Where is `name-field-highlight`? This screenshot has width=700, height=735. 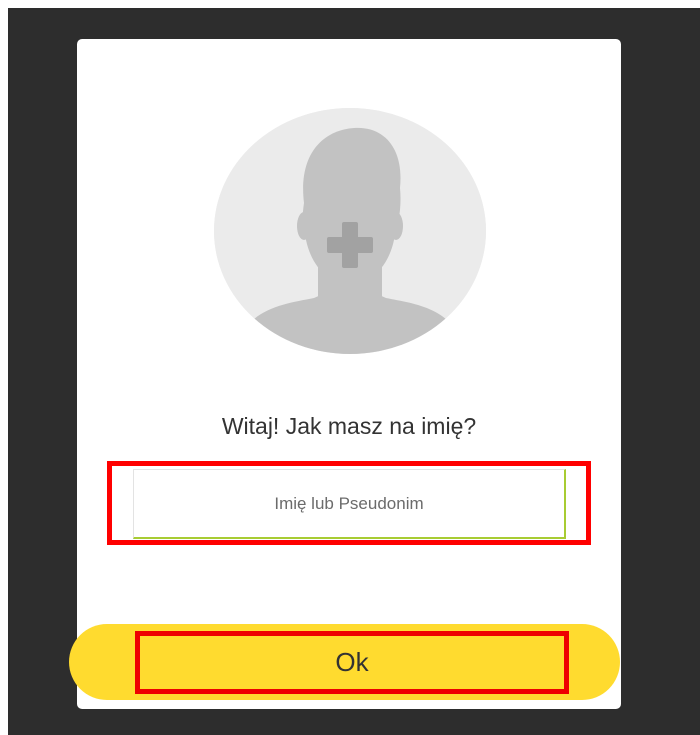
name-field-highlight is located at coordinates (349, 503).